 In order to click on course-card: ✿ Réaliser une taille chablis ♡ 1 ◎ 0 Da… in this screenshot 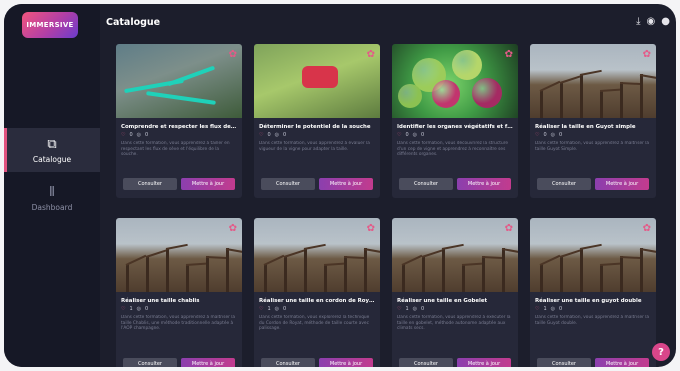, I will do `click(179, 292)`.